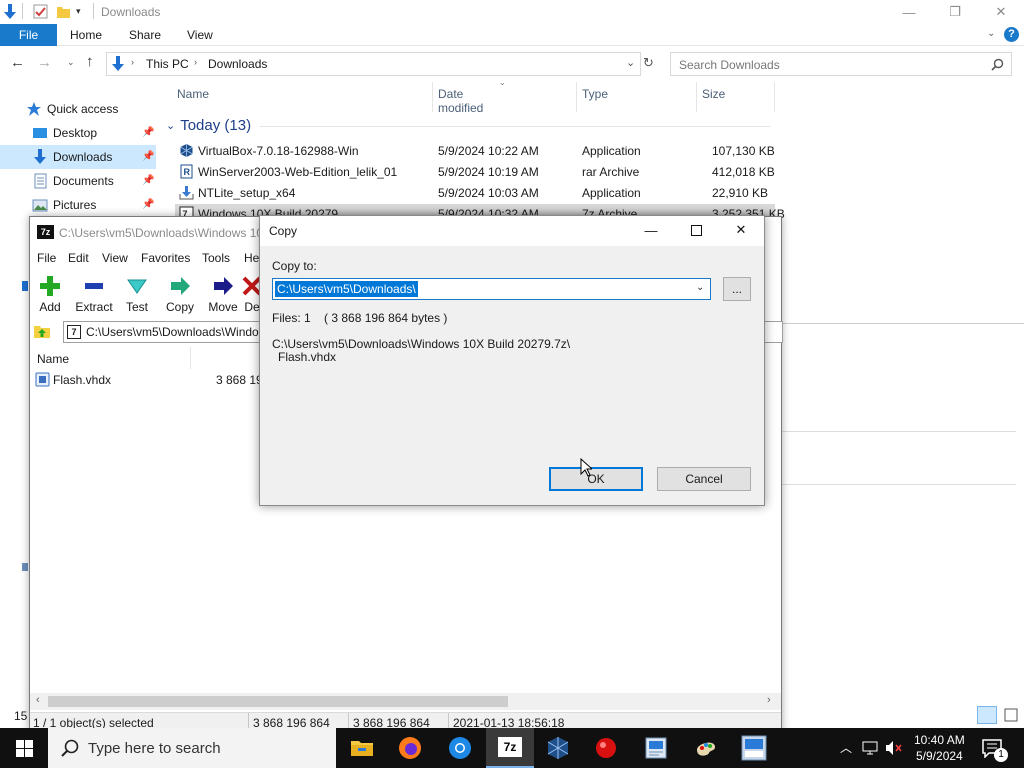 Image resolution: width=1024 pixels, height=768 pixels. I want to click on new-folder-icon, so click(63, 11).